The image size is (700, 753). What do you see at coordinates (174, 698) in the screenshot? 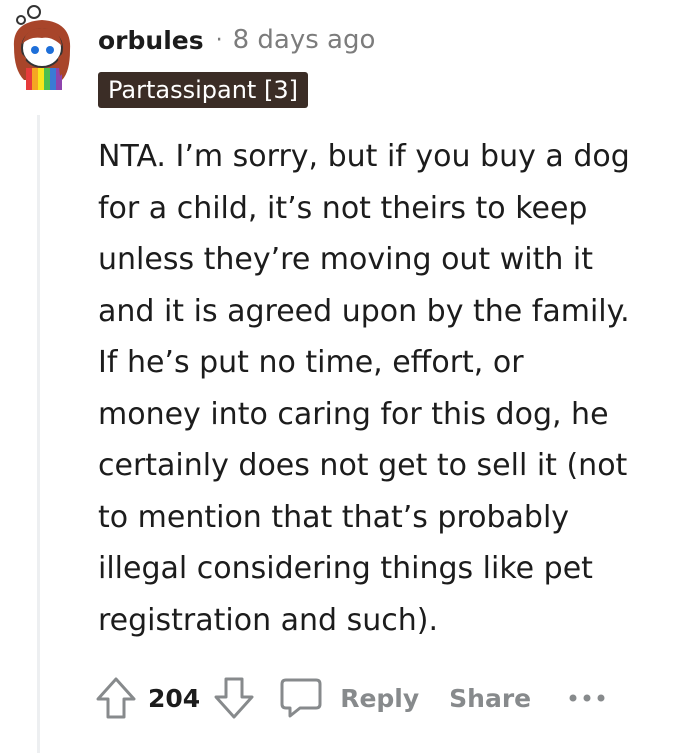
I see `vote-score: 204` at bounding box center [174, 698].